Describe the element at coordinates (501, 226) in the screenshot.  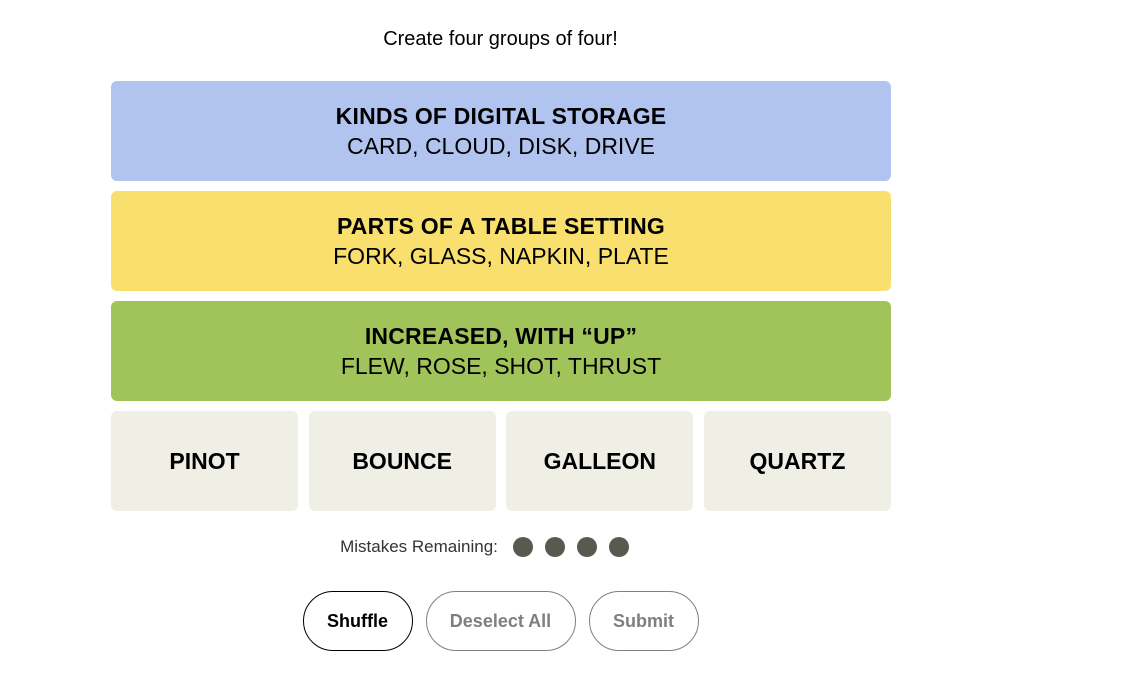
I see `solved-group-title: PARTS OF A TABLE SETTING` at that location.